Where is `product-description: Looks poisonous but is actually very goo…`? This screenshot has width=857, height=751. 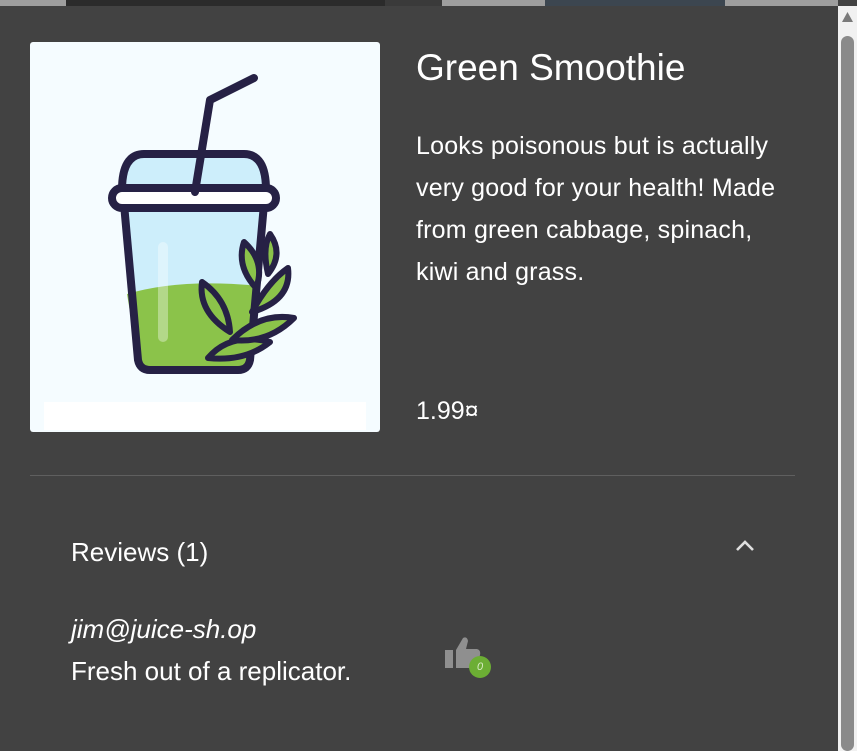 product-description: Looks poisonous but is actually very goo… is located at coordinates (596, 209).